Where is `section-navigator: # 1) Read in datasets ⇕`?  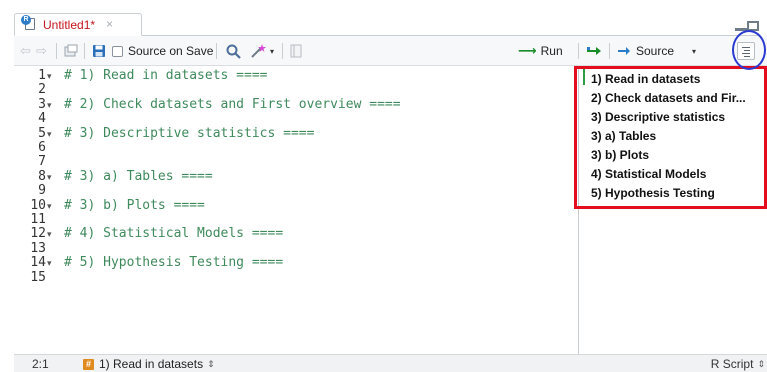
section-navigator: # 1) Read in datasets ⇕ is located at coordinates (149, 364).